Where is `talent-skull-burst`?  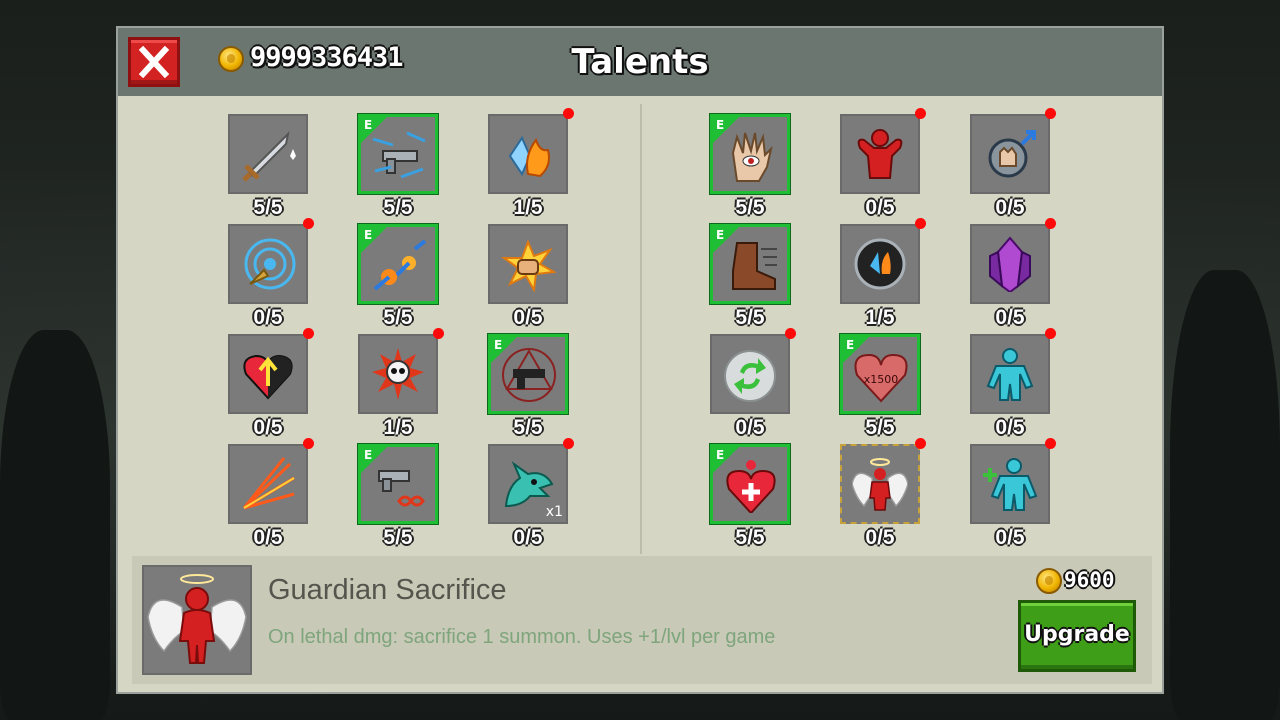 talent-skull-burst is located at coordinates (401, 371).